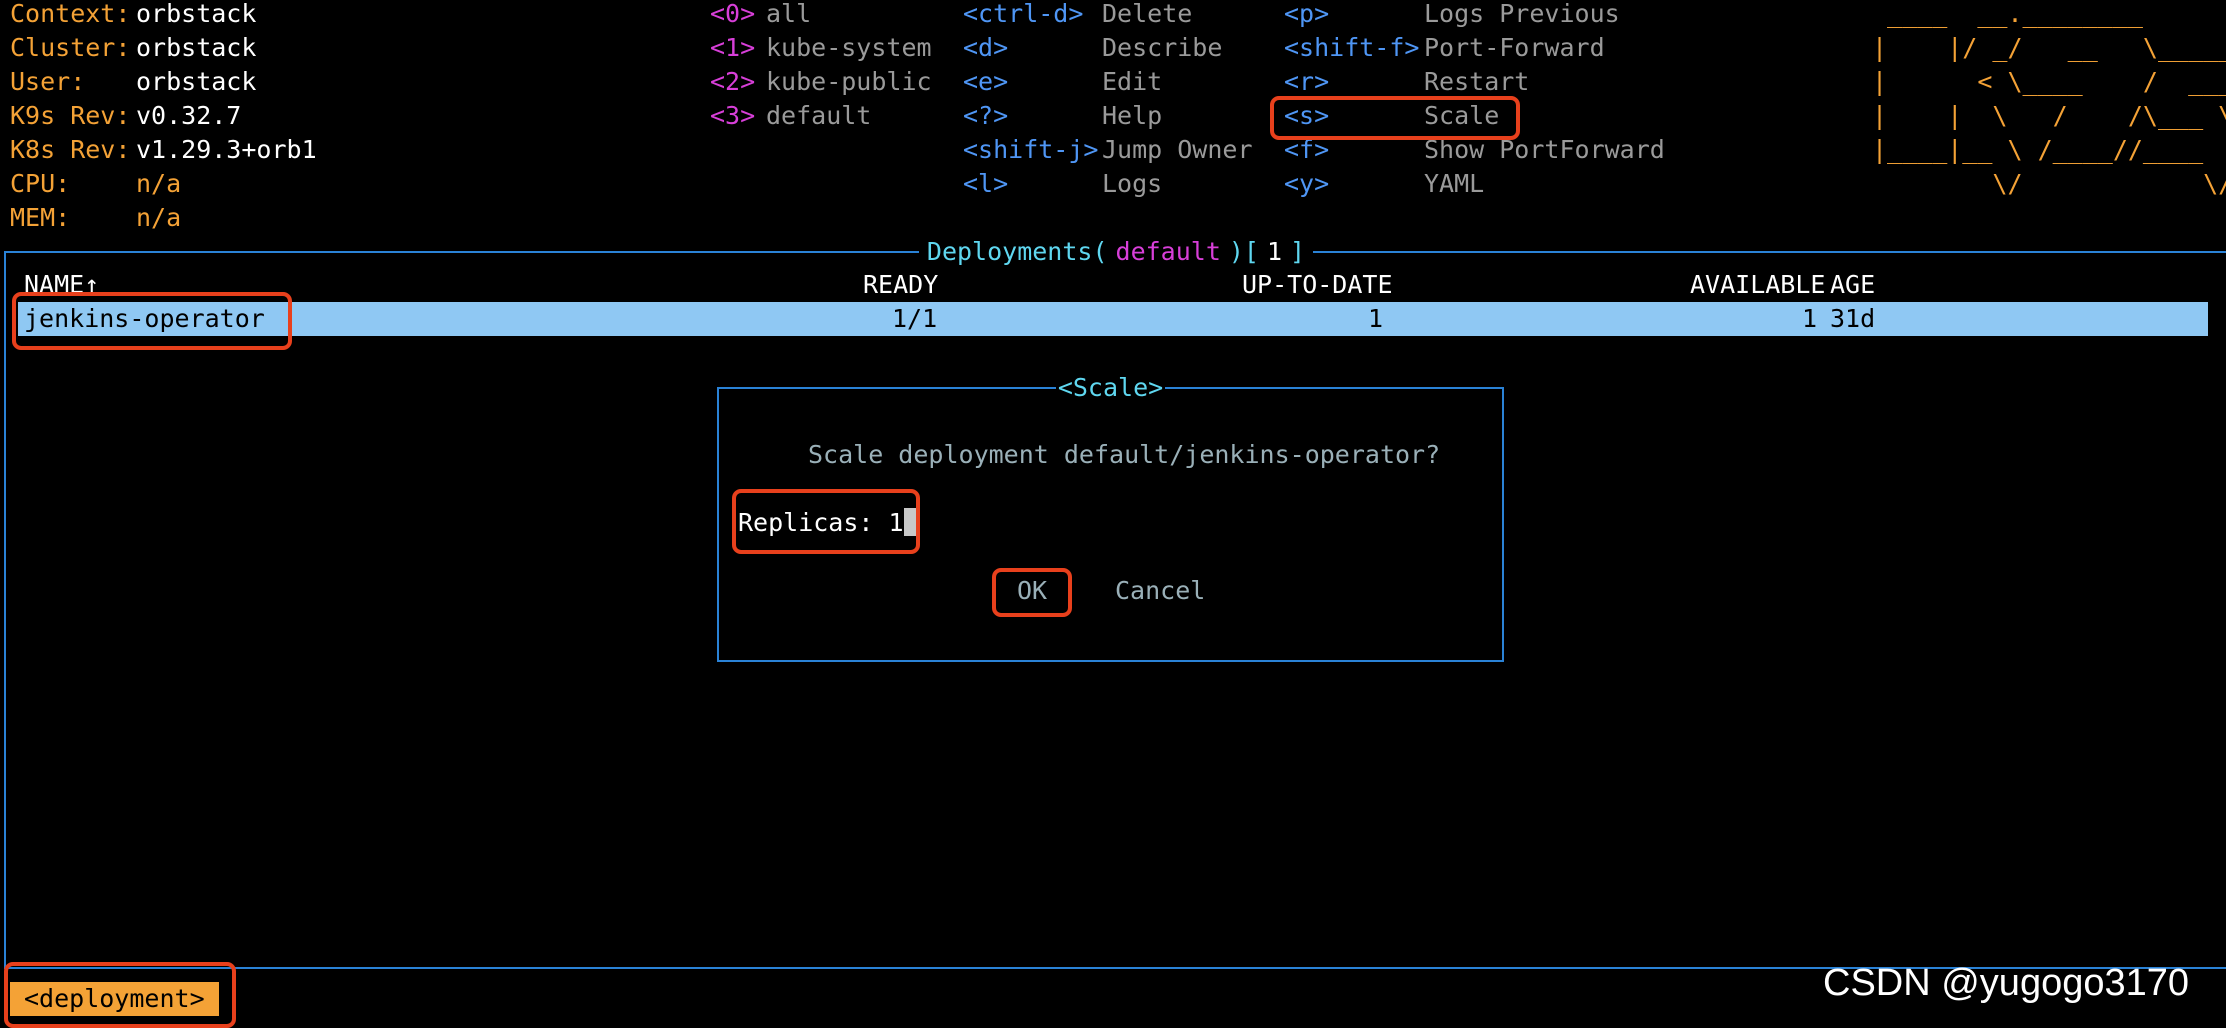 Image resolution: width=2226 pixels, height=1028 pixels. Describe the element at coordinates (2049, 81) in the screenshot. I see `logo-line-3: | < \____ / ___/` at that location.